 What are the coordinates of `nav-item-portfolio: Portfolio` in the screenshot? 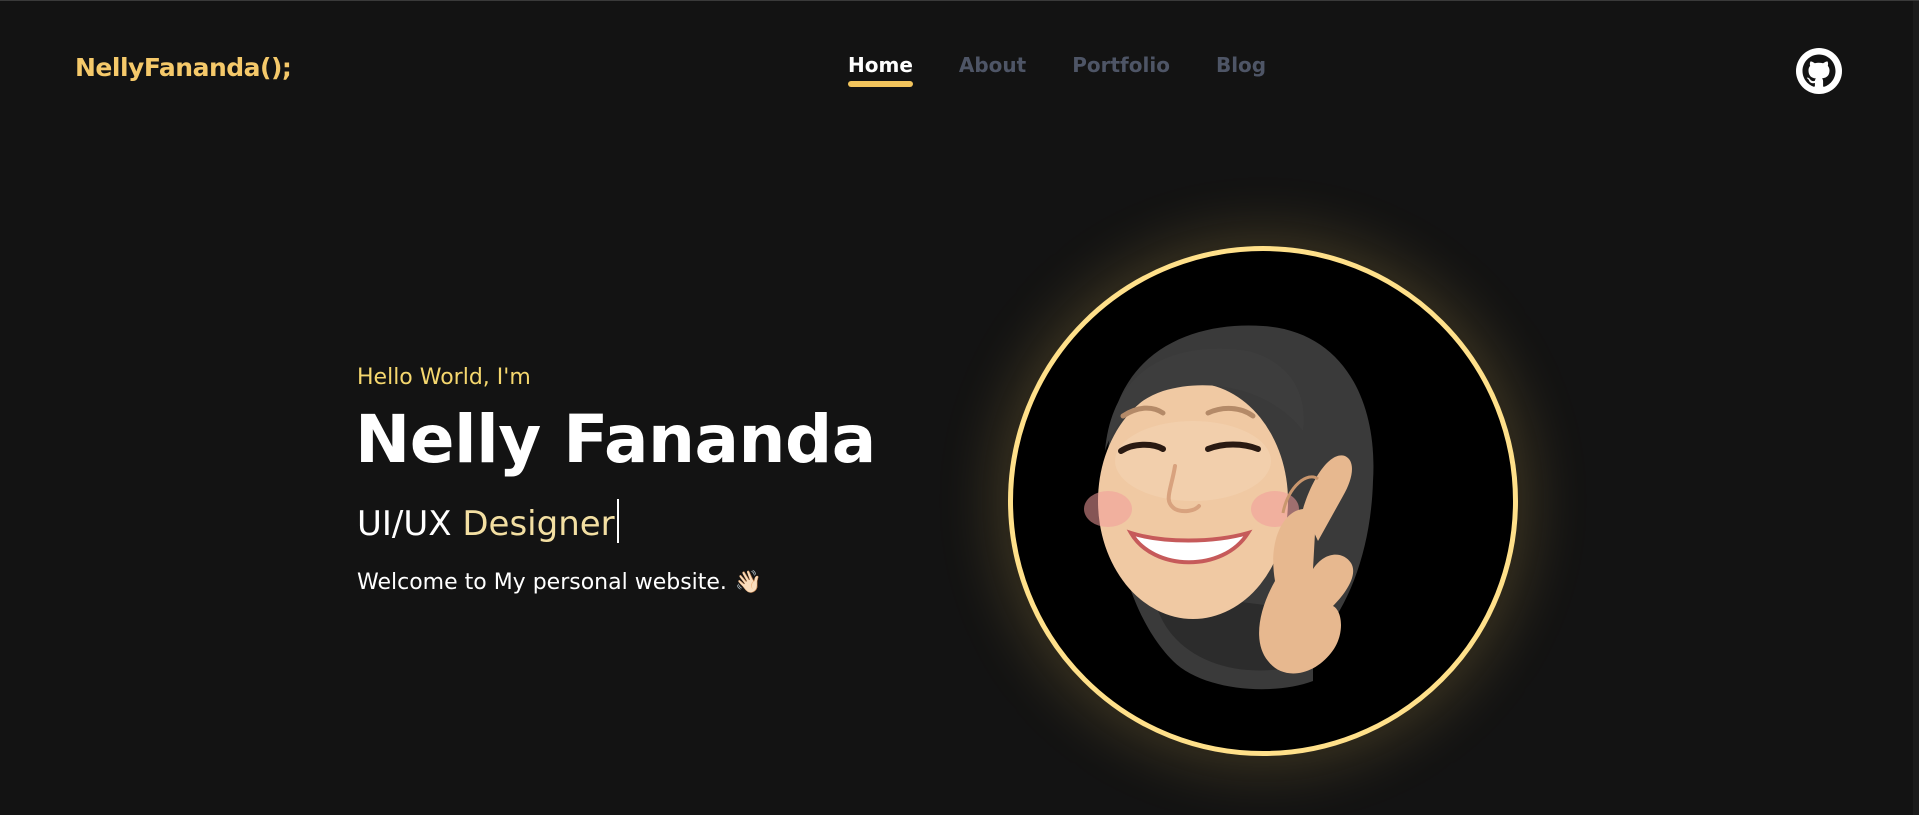 It's located at (1121, 70).